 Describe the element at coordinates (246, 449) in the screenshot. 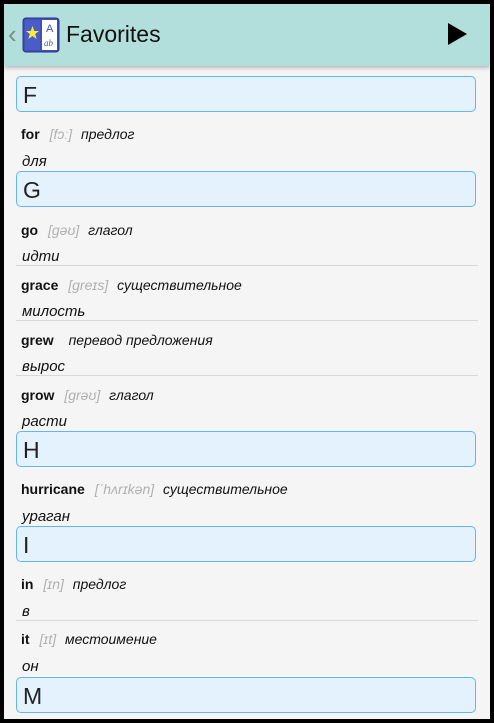

I see `section-header-h: H` at that location.